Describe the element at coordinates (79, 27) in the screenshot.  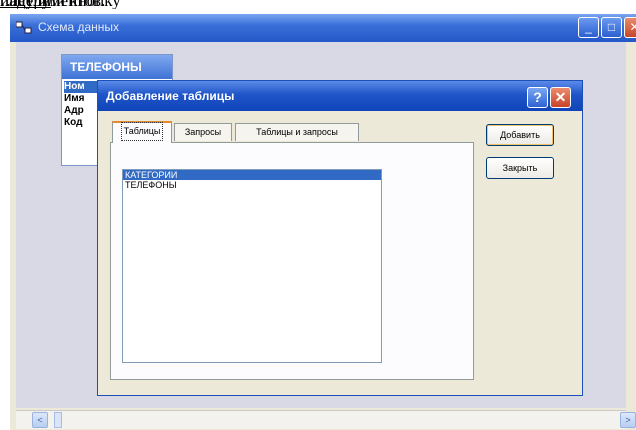
I see `schema-window-title: Схема данных` at that location.